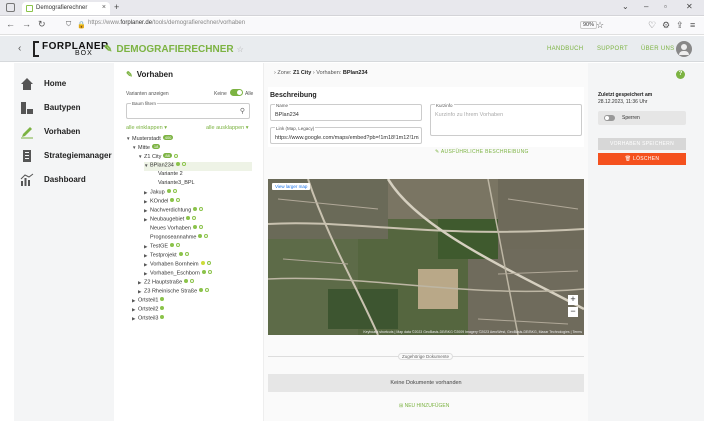  What do you see at coordinates (166, 283) in the screenshot?
I see `tree-node-z2-hauptstrasse: ▶ Z2 Hauptstraße` at bounding box center [166, 283].